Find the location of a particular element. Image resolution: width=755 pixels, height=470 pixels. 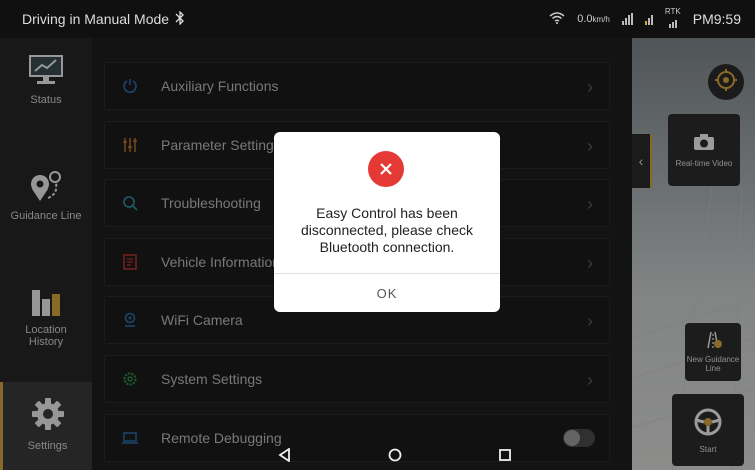

speed-readout: 0.0km/h is located at coordinates (593, 19).